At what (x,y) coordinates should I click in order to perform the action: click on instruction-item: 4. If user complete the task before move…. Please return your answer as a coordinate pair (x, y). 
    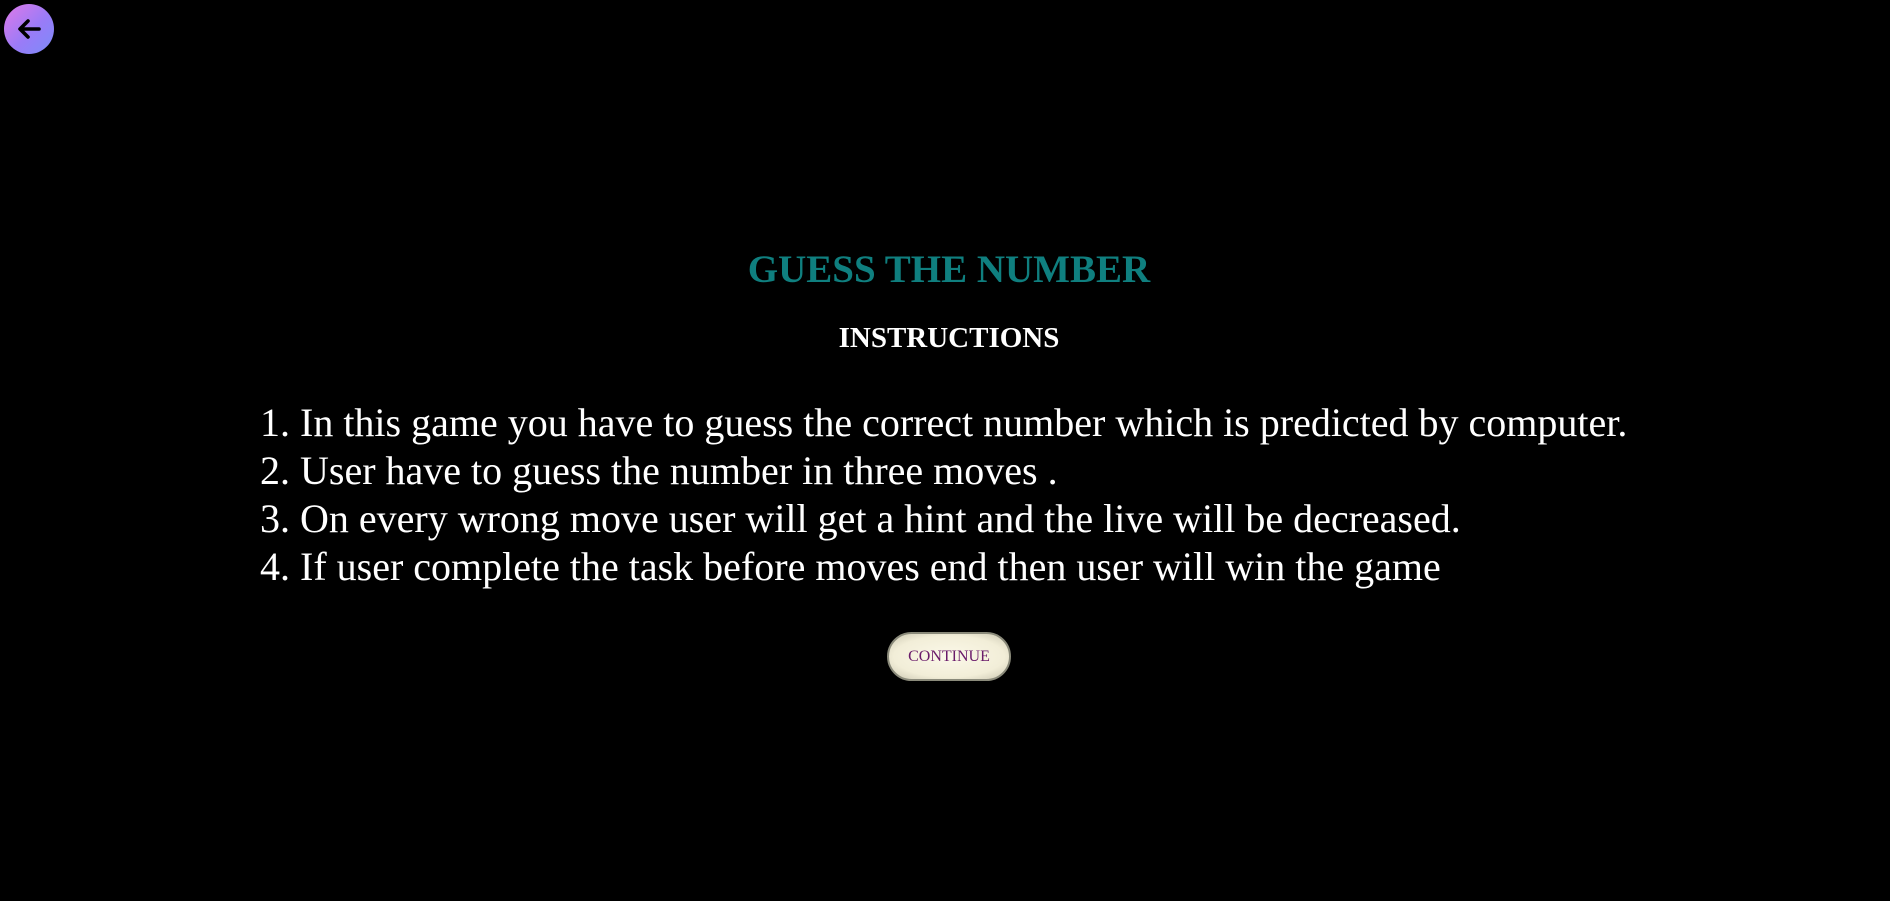
    Looking at the image, I should click on (850, 566).